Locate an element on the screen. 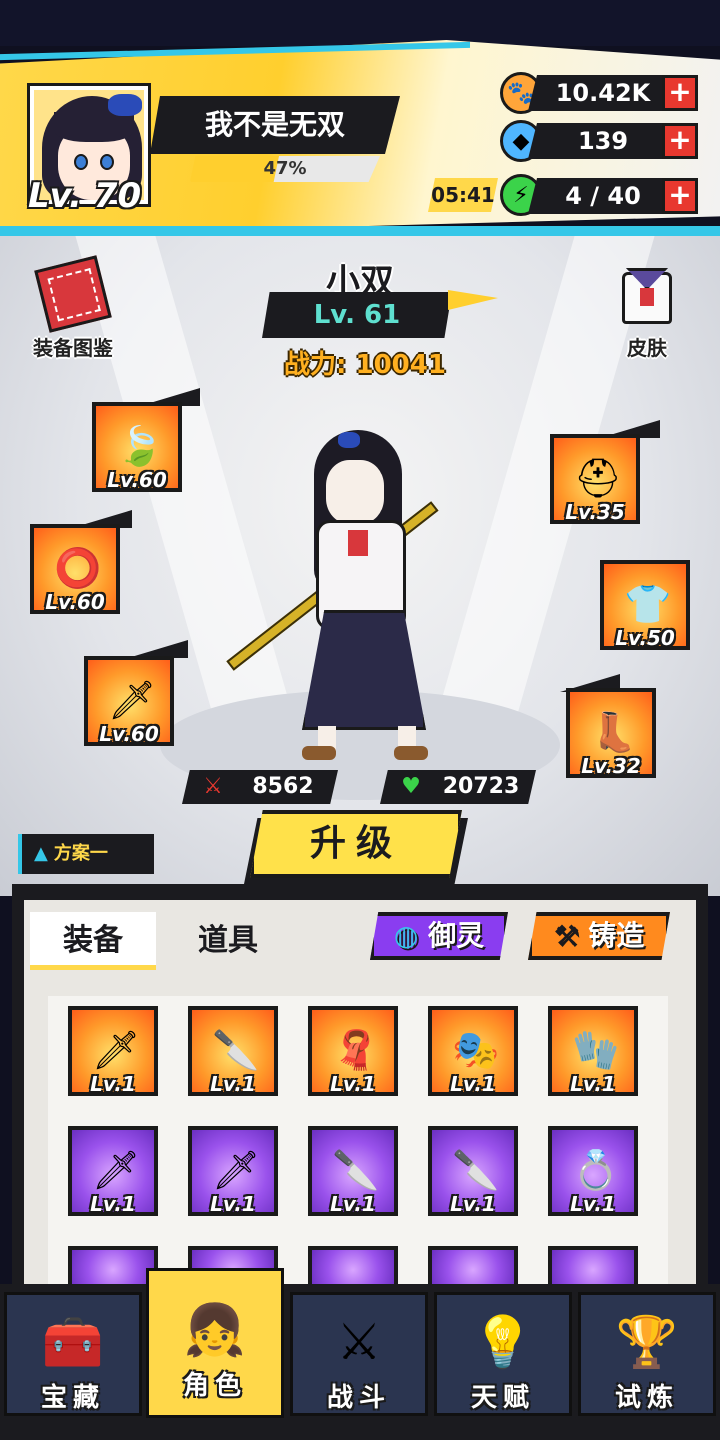 This screenshot has width=720, height=1440. treasure-chest-icon: 🧰 is located at coordinates (73, 1341).